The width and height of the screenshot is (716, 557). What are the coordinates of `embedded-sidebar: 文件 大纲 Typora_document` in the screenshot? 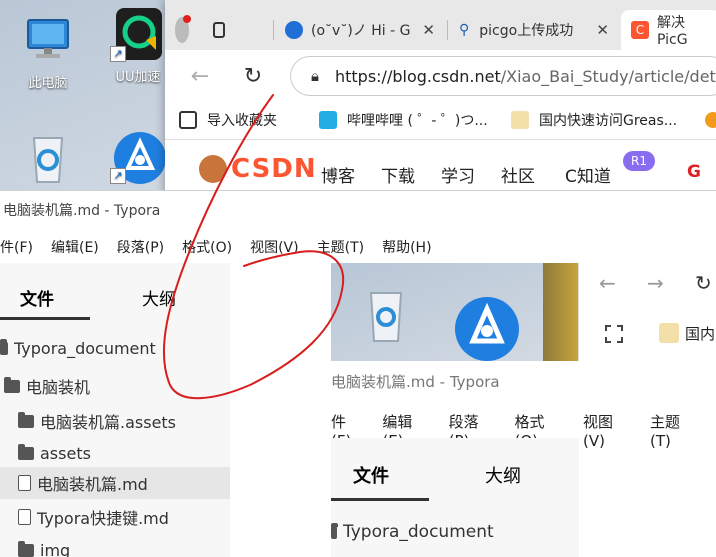 It's located at (455, 497).